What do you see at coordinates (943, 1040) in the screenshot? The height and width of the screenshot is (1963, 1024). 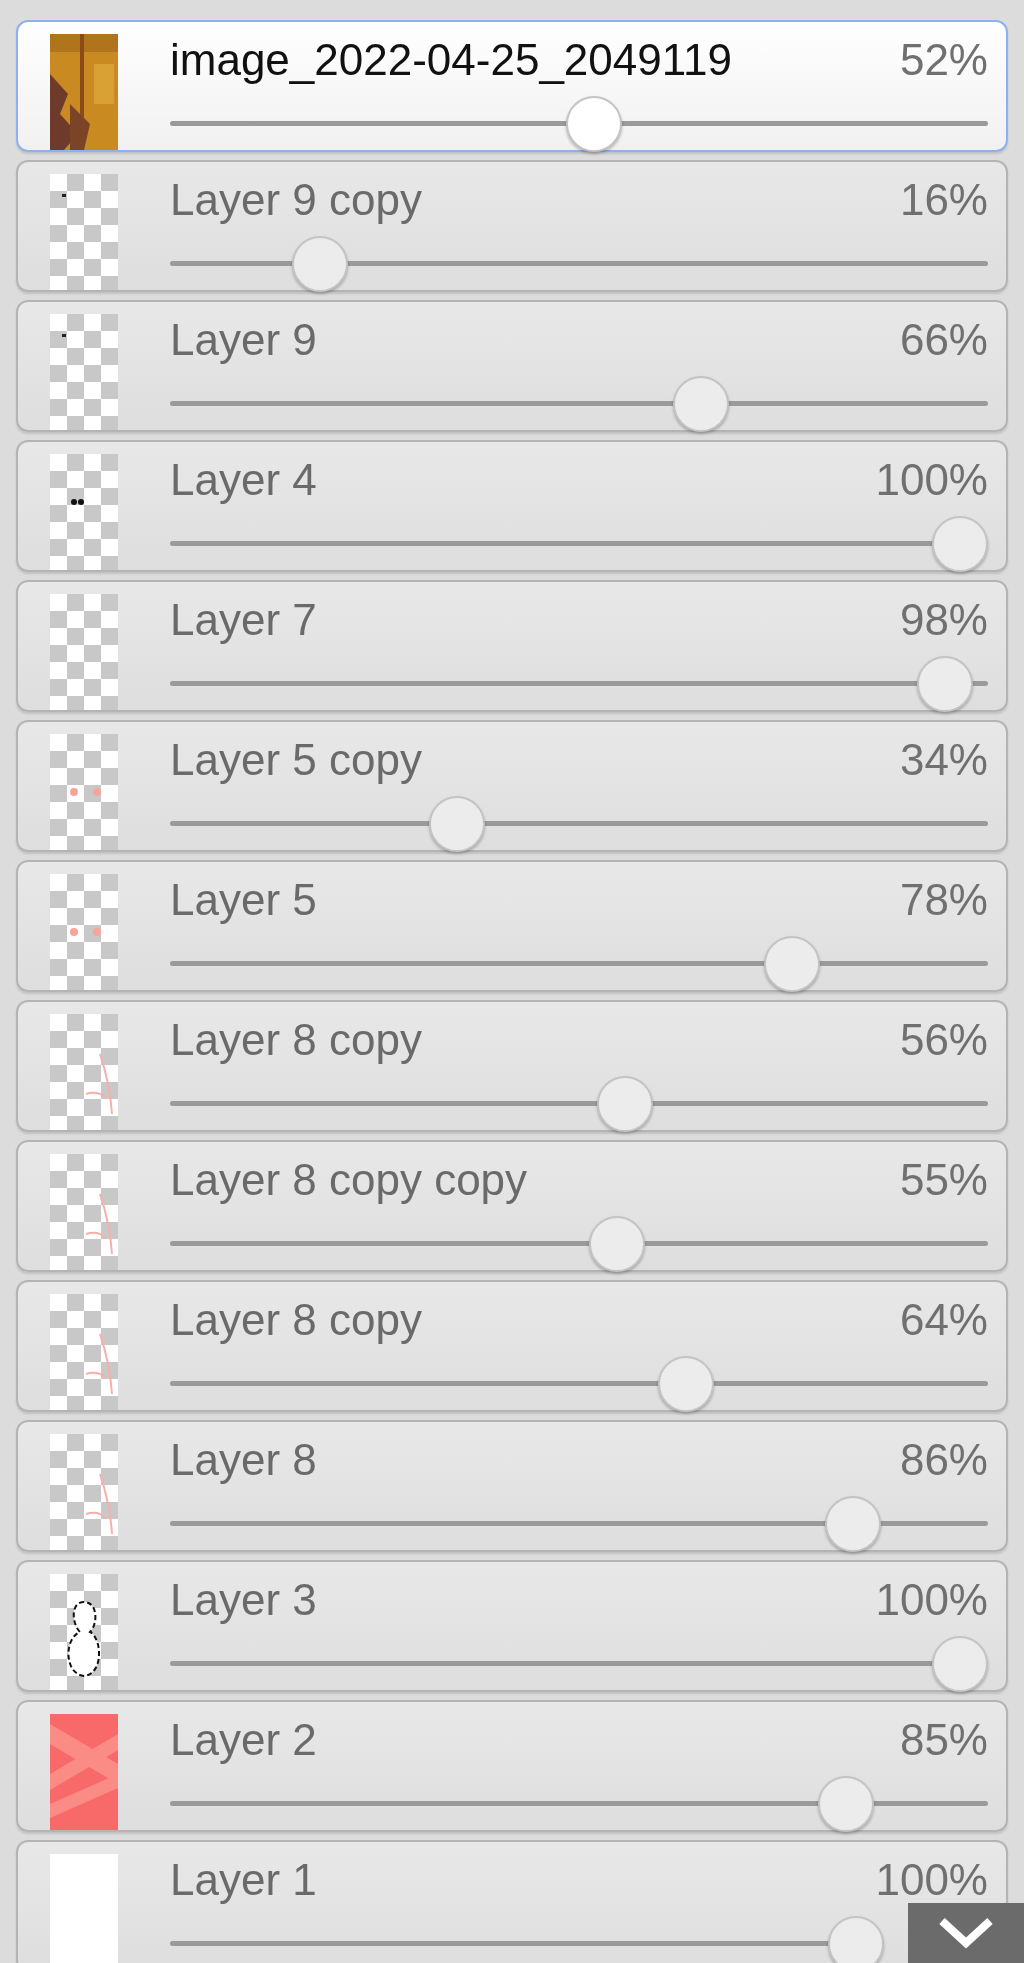 I see `opacity-value: 56%` at bounding box center [943, 1040].